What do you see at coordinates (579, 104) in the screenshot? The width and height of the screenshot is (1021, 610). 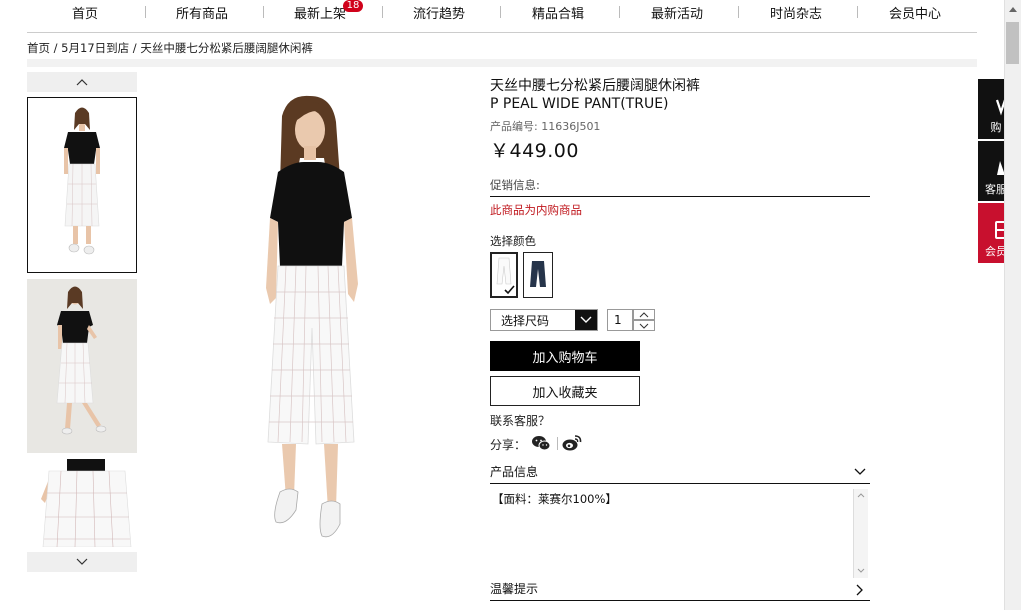 I see `product-title-en: P PEAL WIDE PANT(TRUE)` at bounding box center [579, 104].